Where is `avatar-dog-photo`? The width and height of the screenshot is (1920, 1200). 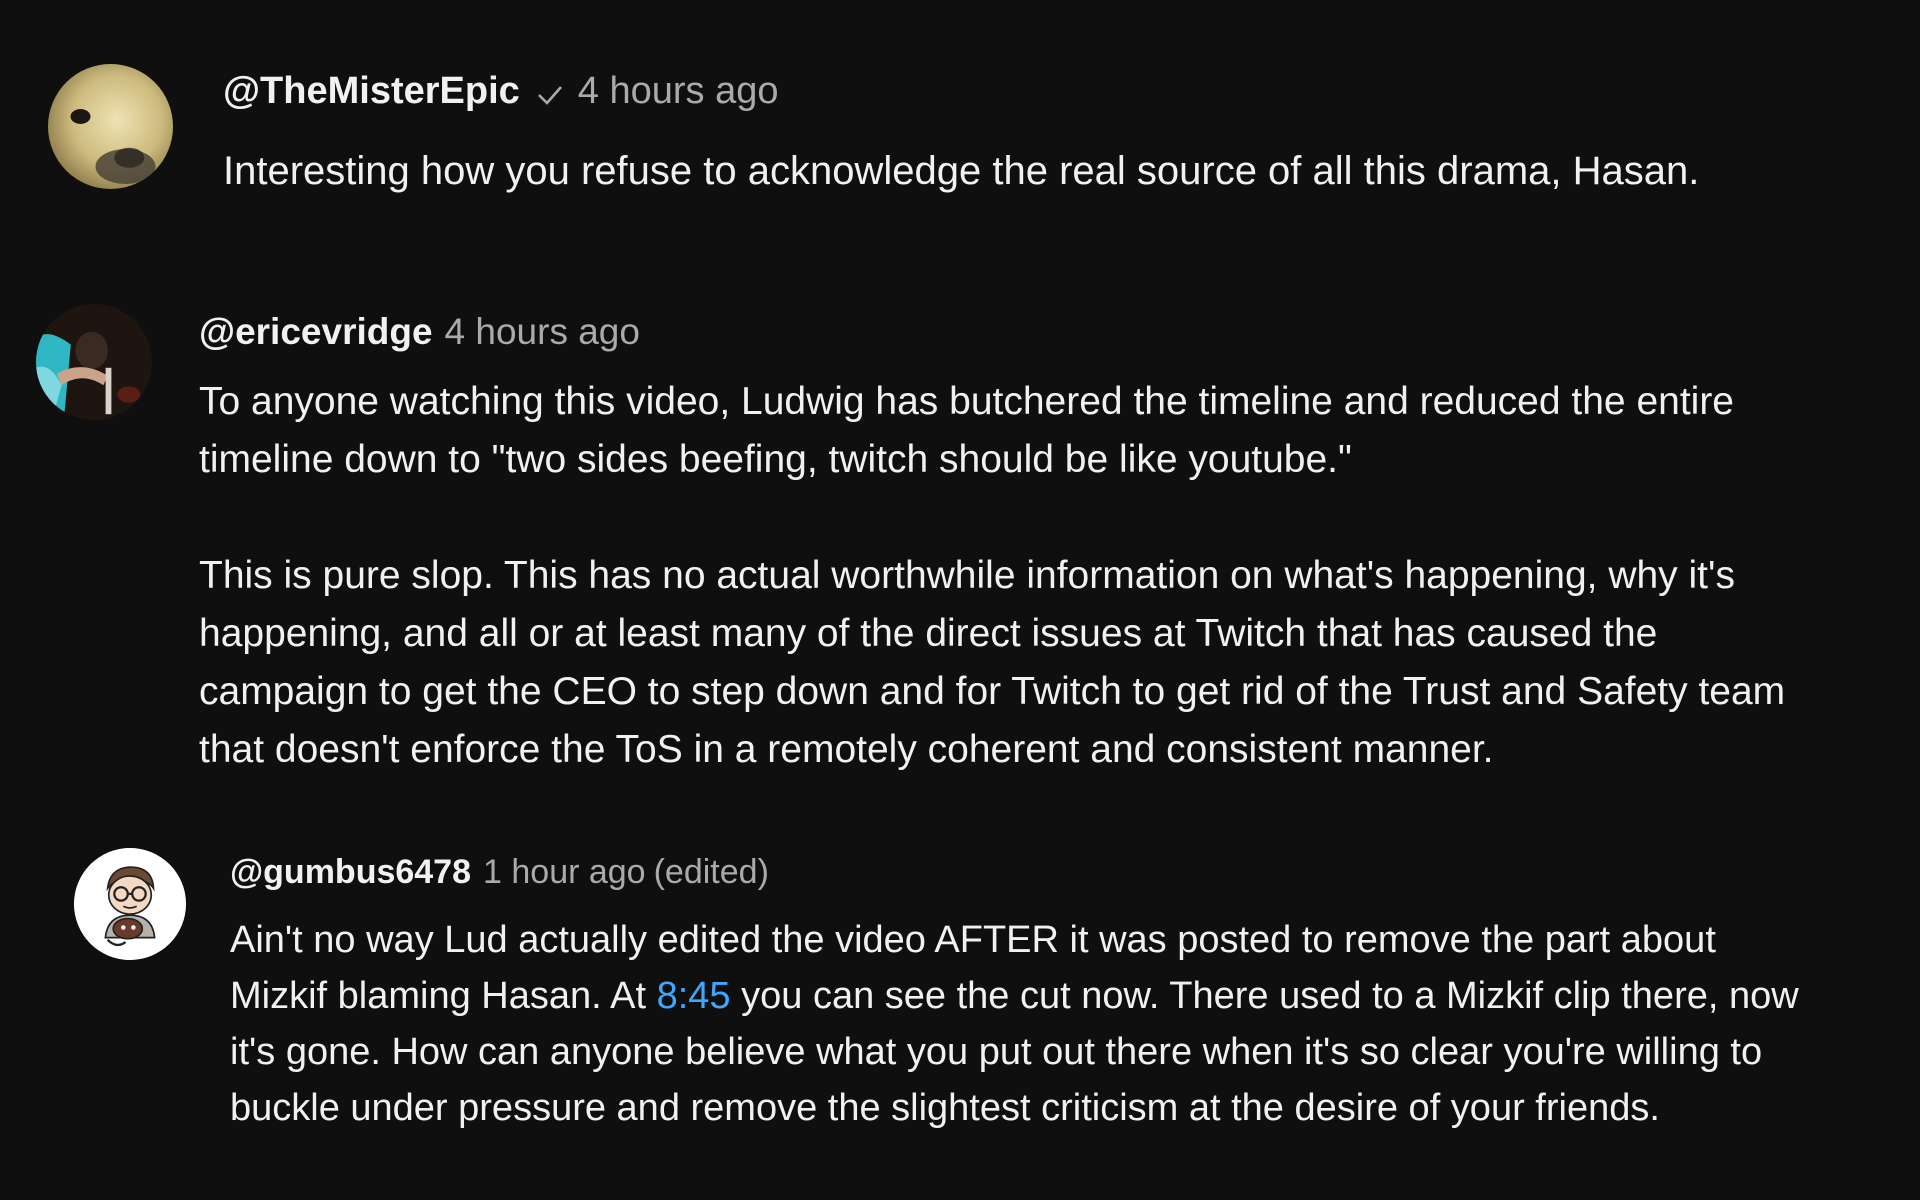 avatar-dog-photo is located at coordinates (110, 126).